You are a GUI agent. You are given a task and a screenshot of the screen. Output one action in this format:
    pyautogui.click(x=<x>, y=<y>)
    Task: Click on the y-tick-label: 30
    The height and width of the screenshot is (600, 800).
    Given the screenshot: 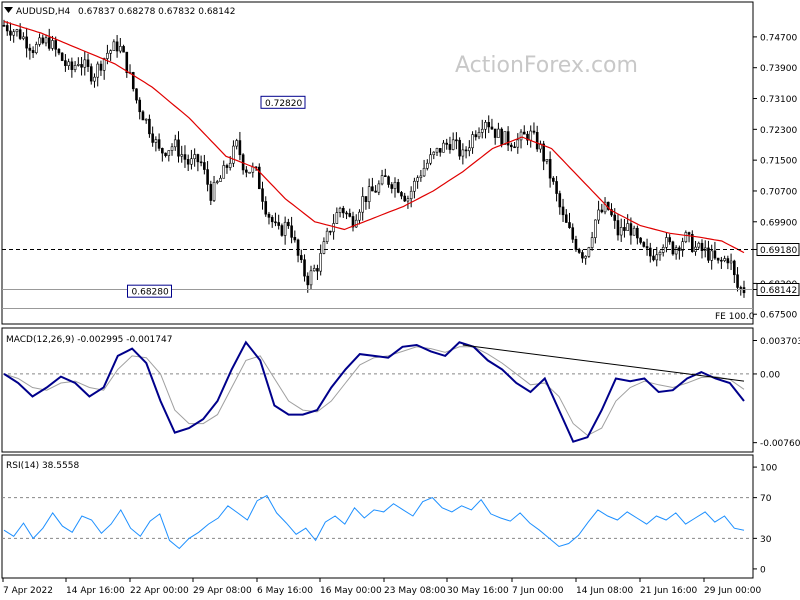 What is the action you would take?
    pyautogui.click(x=766, y=540)
    